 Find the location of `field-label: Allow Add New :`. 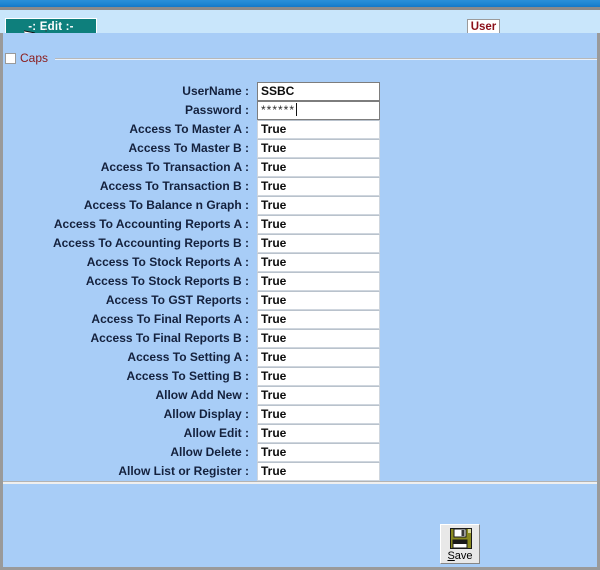

field-label: Allow Add New : is located at coordinates (202, 395).